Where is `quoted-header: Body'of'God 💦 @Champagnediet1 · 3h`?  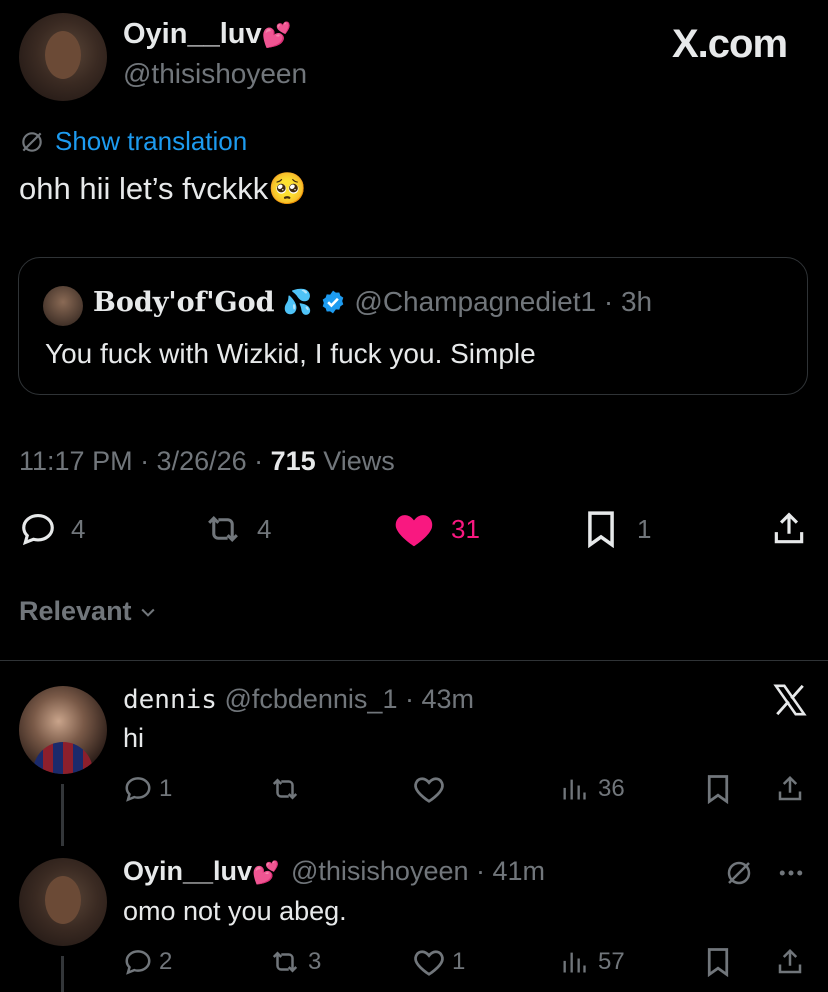
quoted-header: Body'of'God 💦 @Champagnediet1 · 3h is located at coordinates (372, 302).